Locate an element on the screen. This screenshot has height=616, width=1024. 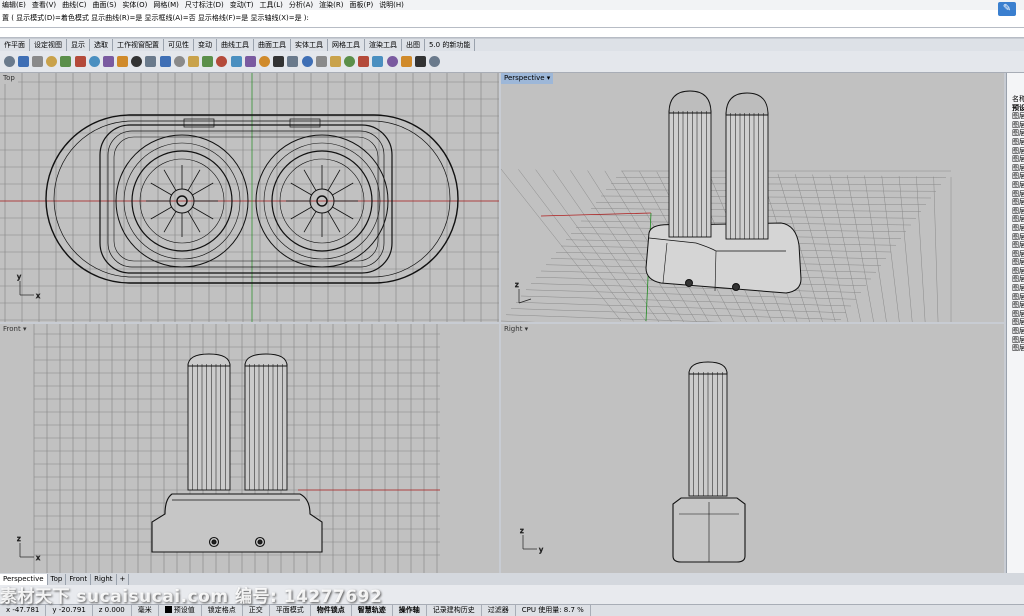
render-icon is located at coordinates (350, 61).